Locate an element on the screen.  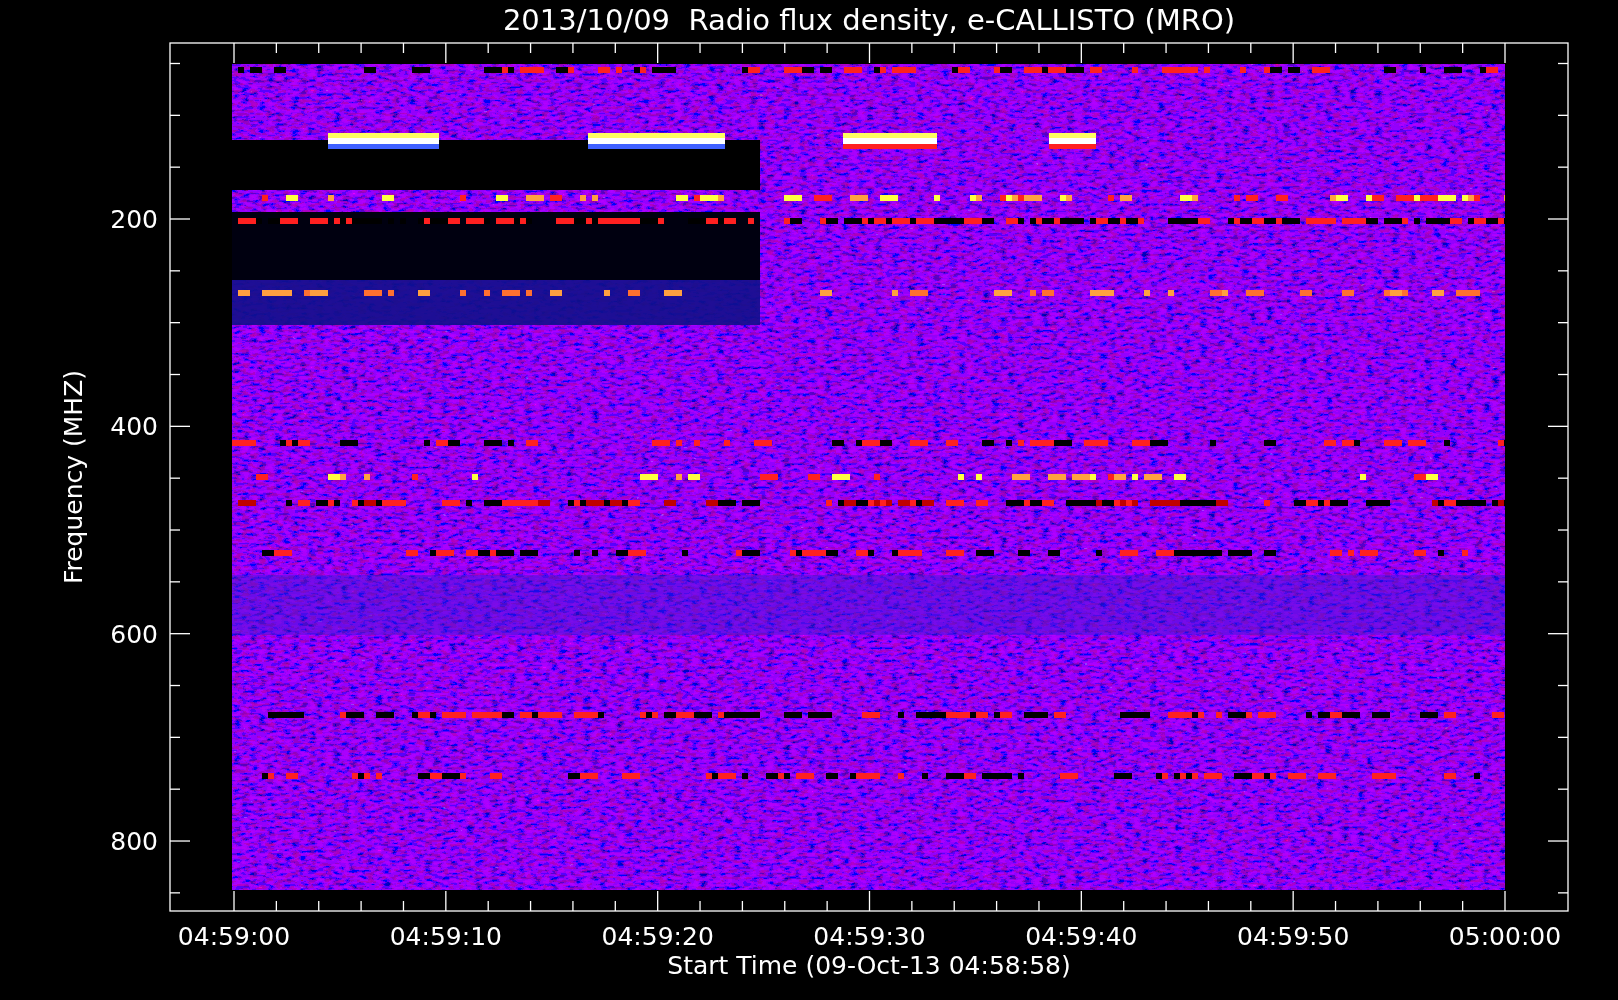
x-tick-label: 04:59:20 is located at coordinates (657, 936).